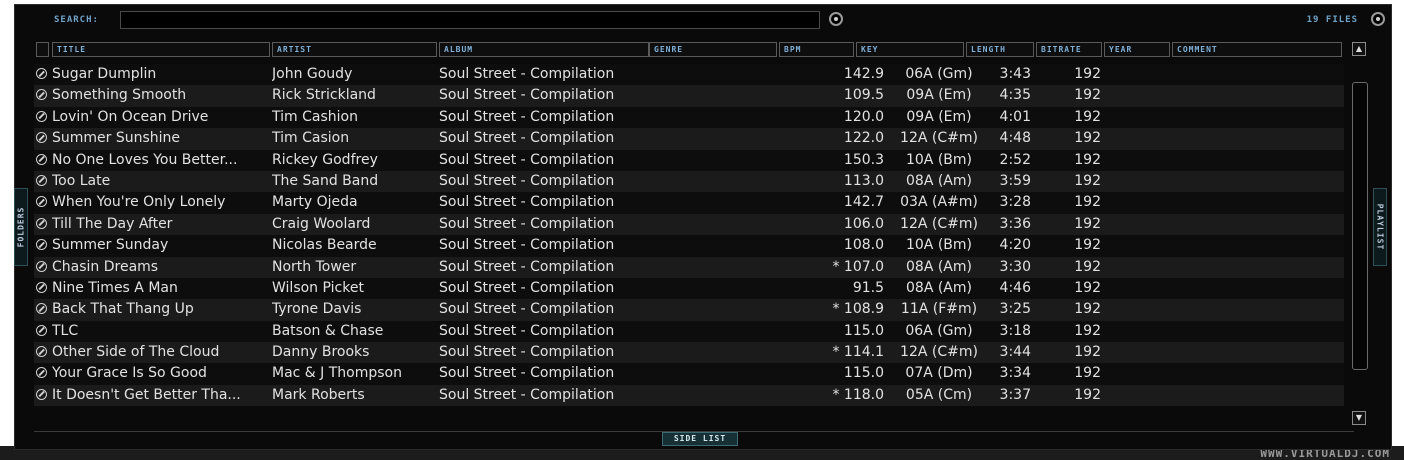  I want to click on track-bpm: * 108.9, so click(858, 309).